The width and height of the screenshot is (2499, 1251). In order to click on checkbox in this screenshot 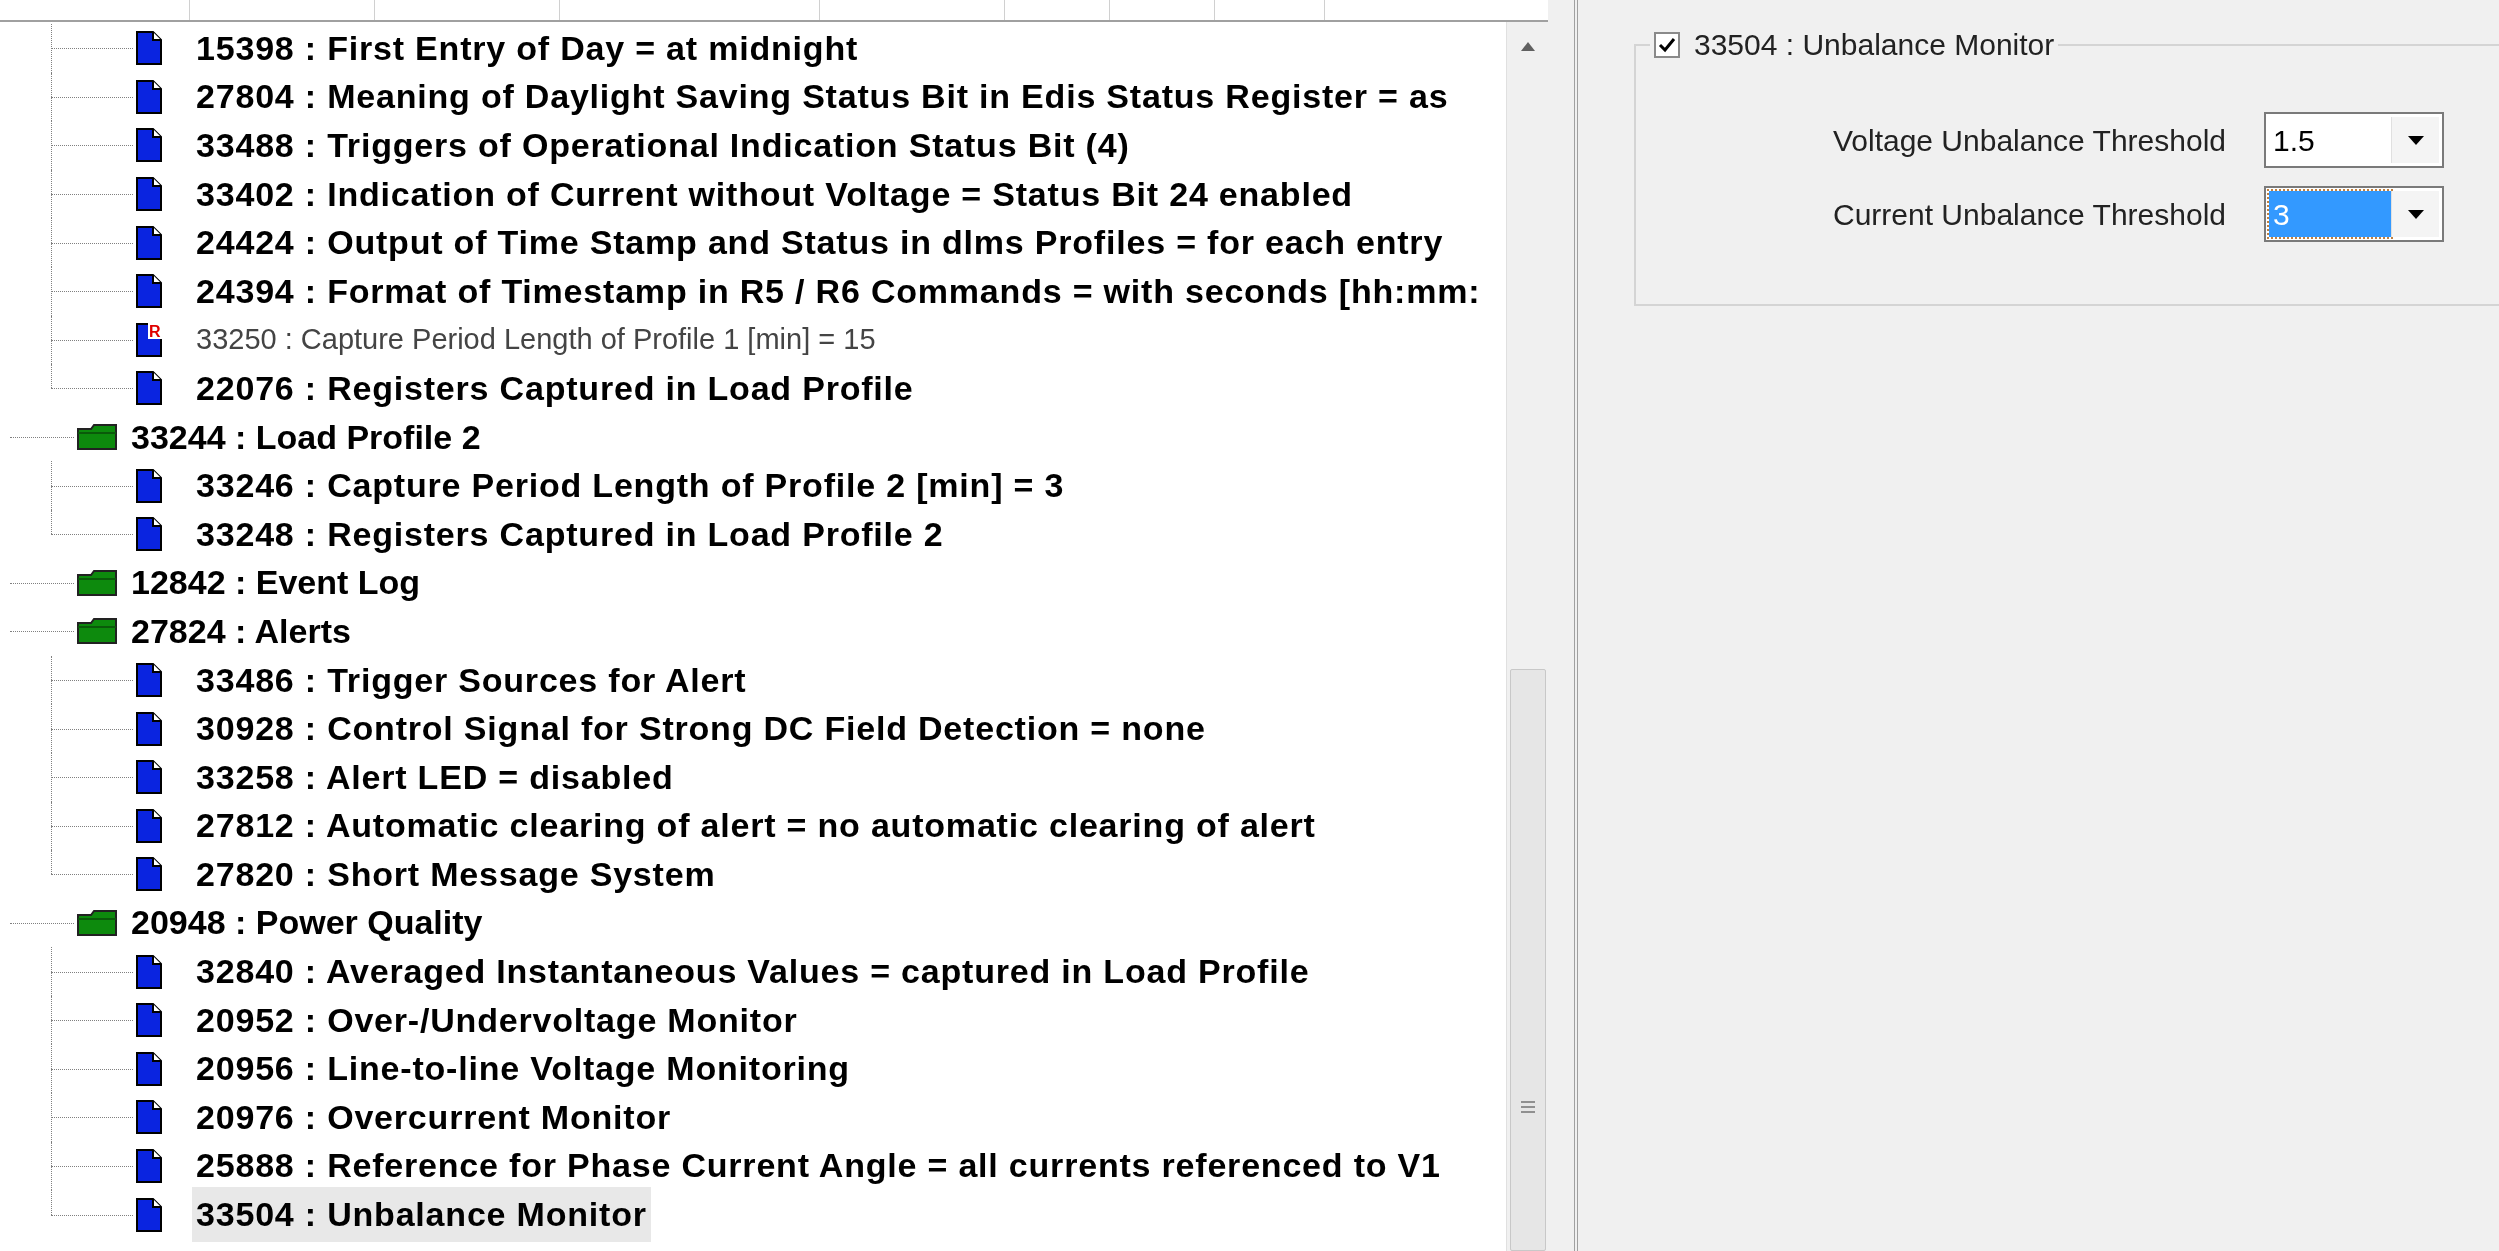, I will do `click(1667, 44)`.